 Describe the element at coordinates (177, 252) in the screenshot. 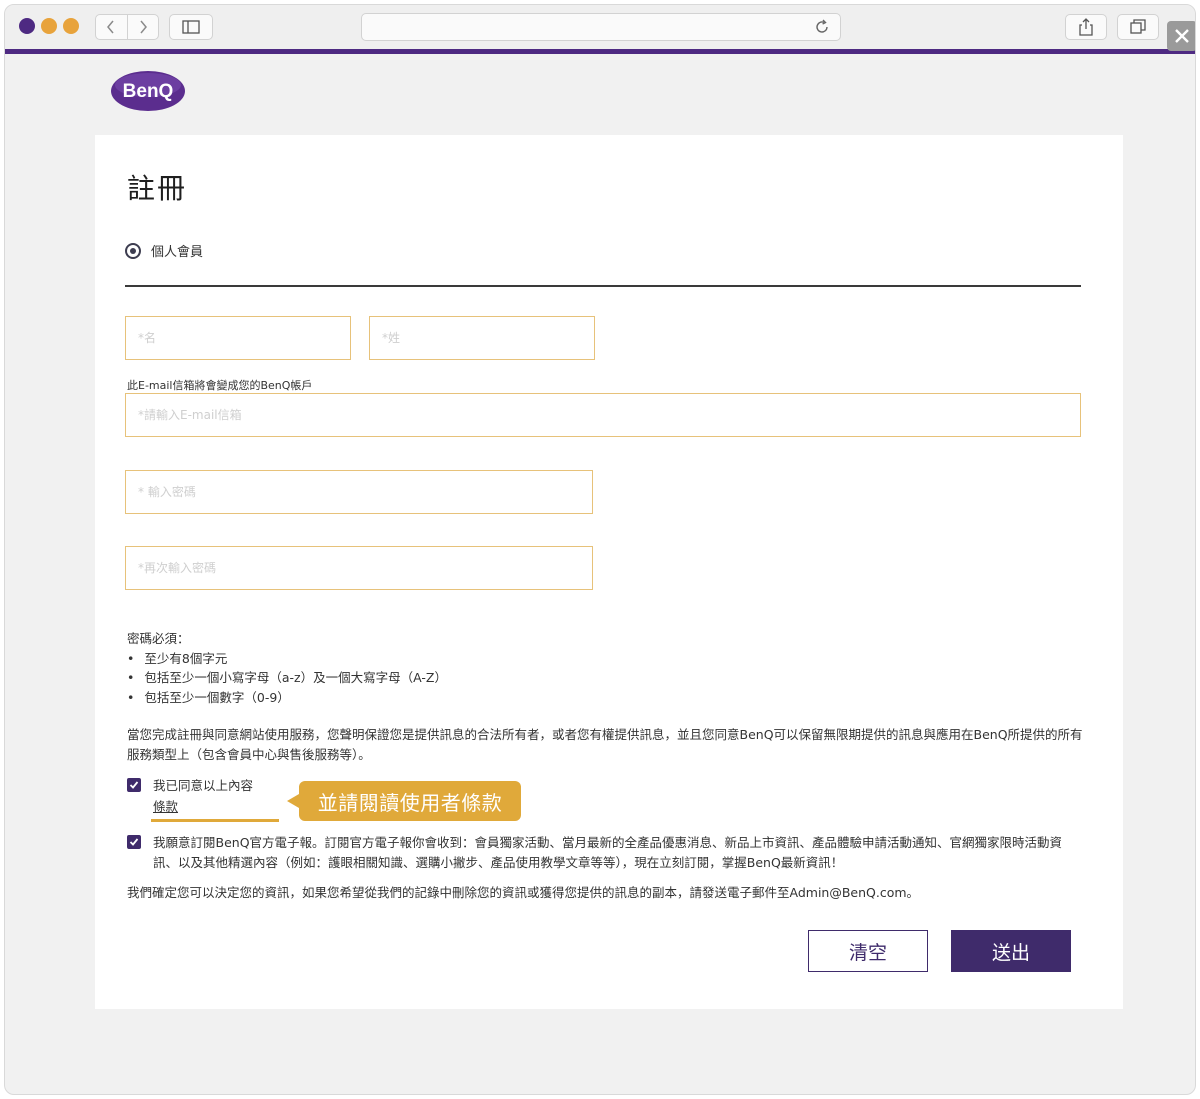

I see `member-type-label: 個人會員` at that location.